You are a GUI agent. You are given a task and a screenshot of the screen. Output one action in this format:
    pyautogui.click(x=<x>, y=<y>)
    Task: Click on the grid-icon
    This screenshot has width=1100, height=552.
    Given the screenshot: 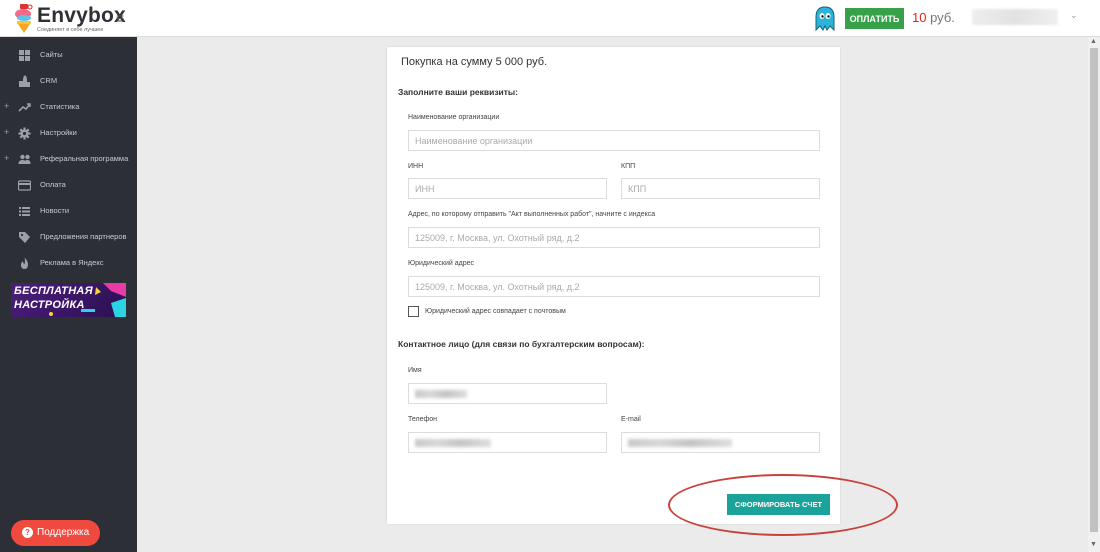 What is the action you would take?
    pyautogui.click(x=24, y=55)
    